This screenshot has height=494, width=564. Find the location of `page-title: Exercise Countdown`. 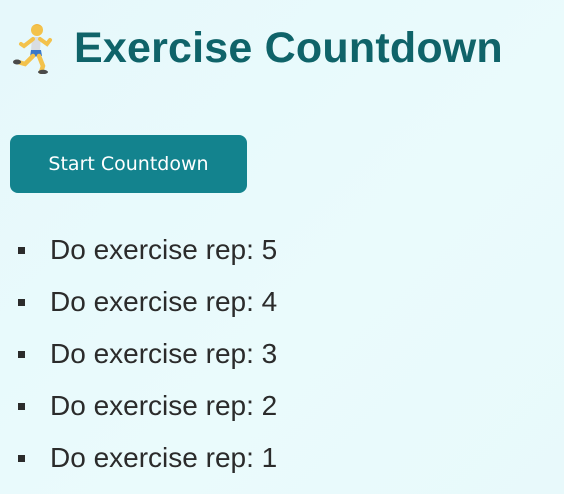

page-title: Exercise Countdown is located at coordinates (288, 47).